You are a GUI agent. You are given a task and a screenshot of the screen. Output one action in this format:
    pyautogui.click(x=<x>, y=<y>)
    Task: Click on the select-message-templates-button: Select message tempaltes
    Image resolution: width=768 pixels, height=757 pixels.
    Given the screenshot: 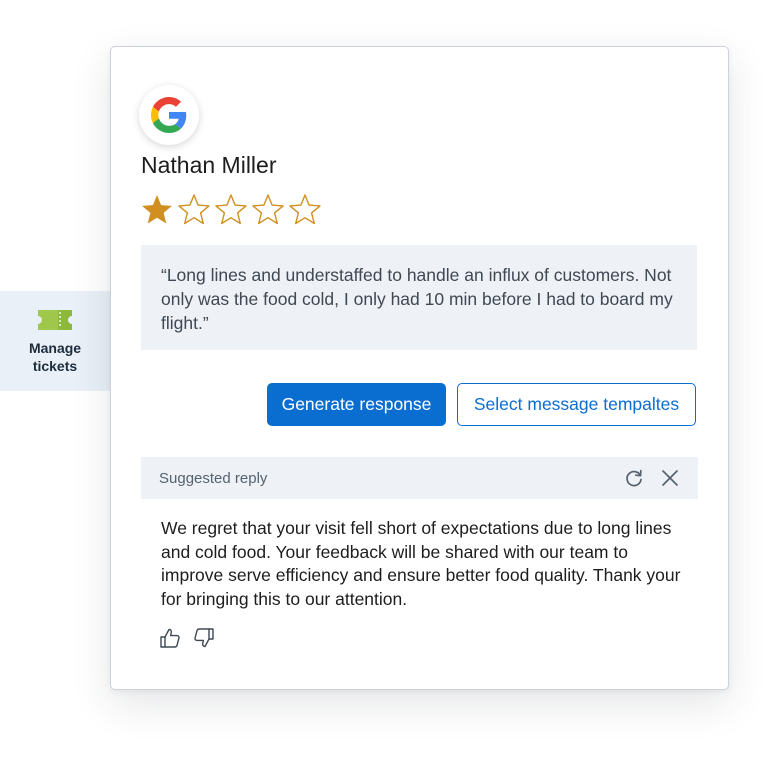 What is the action you would take?
    pyautogui.click(x=576, y=404)
    